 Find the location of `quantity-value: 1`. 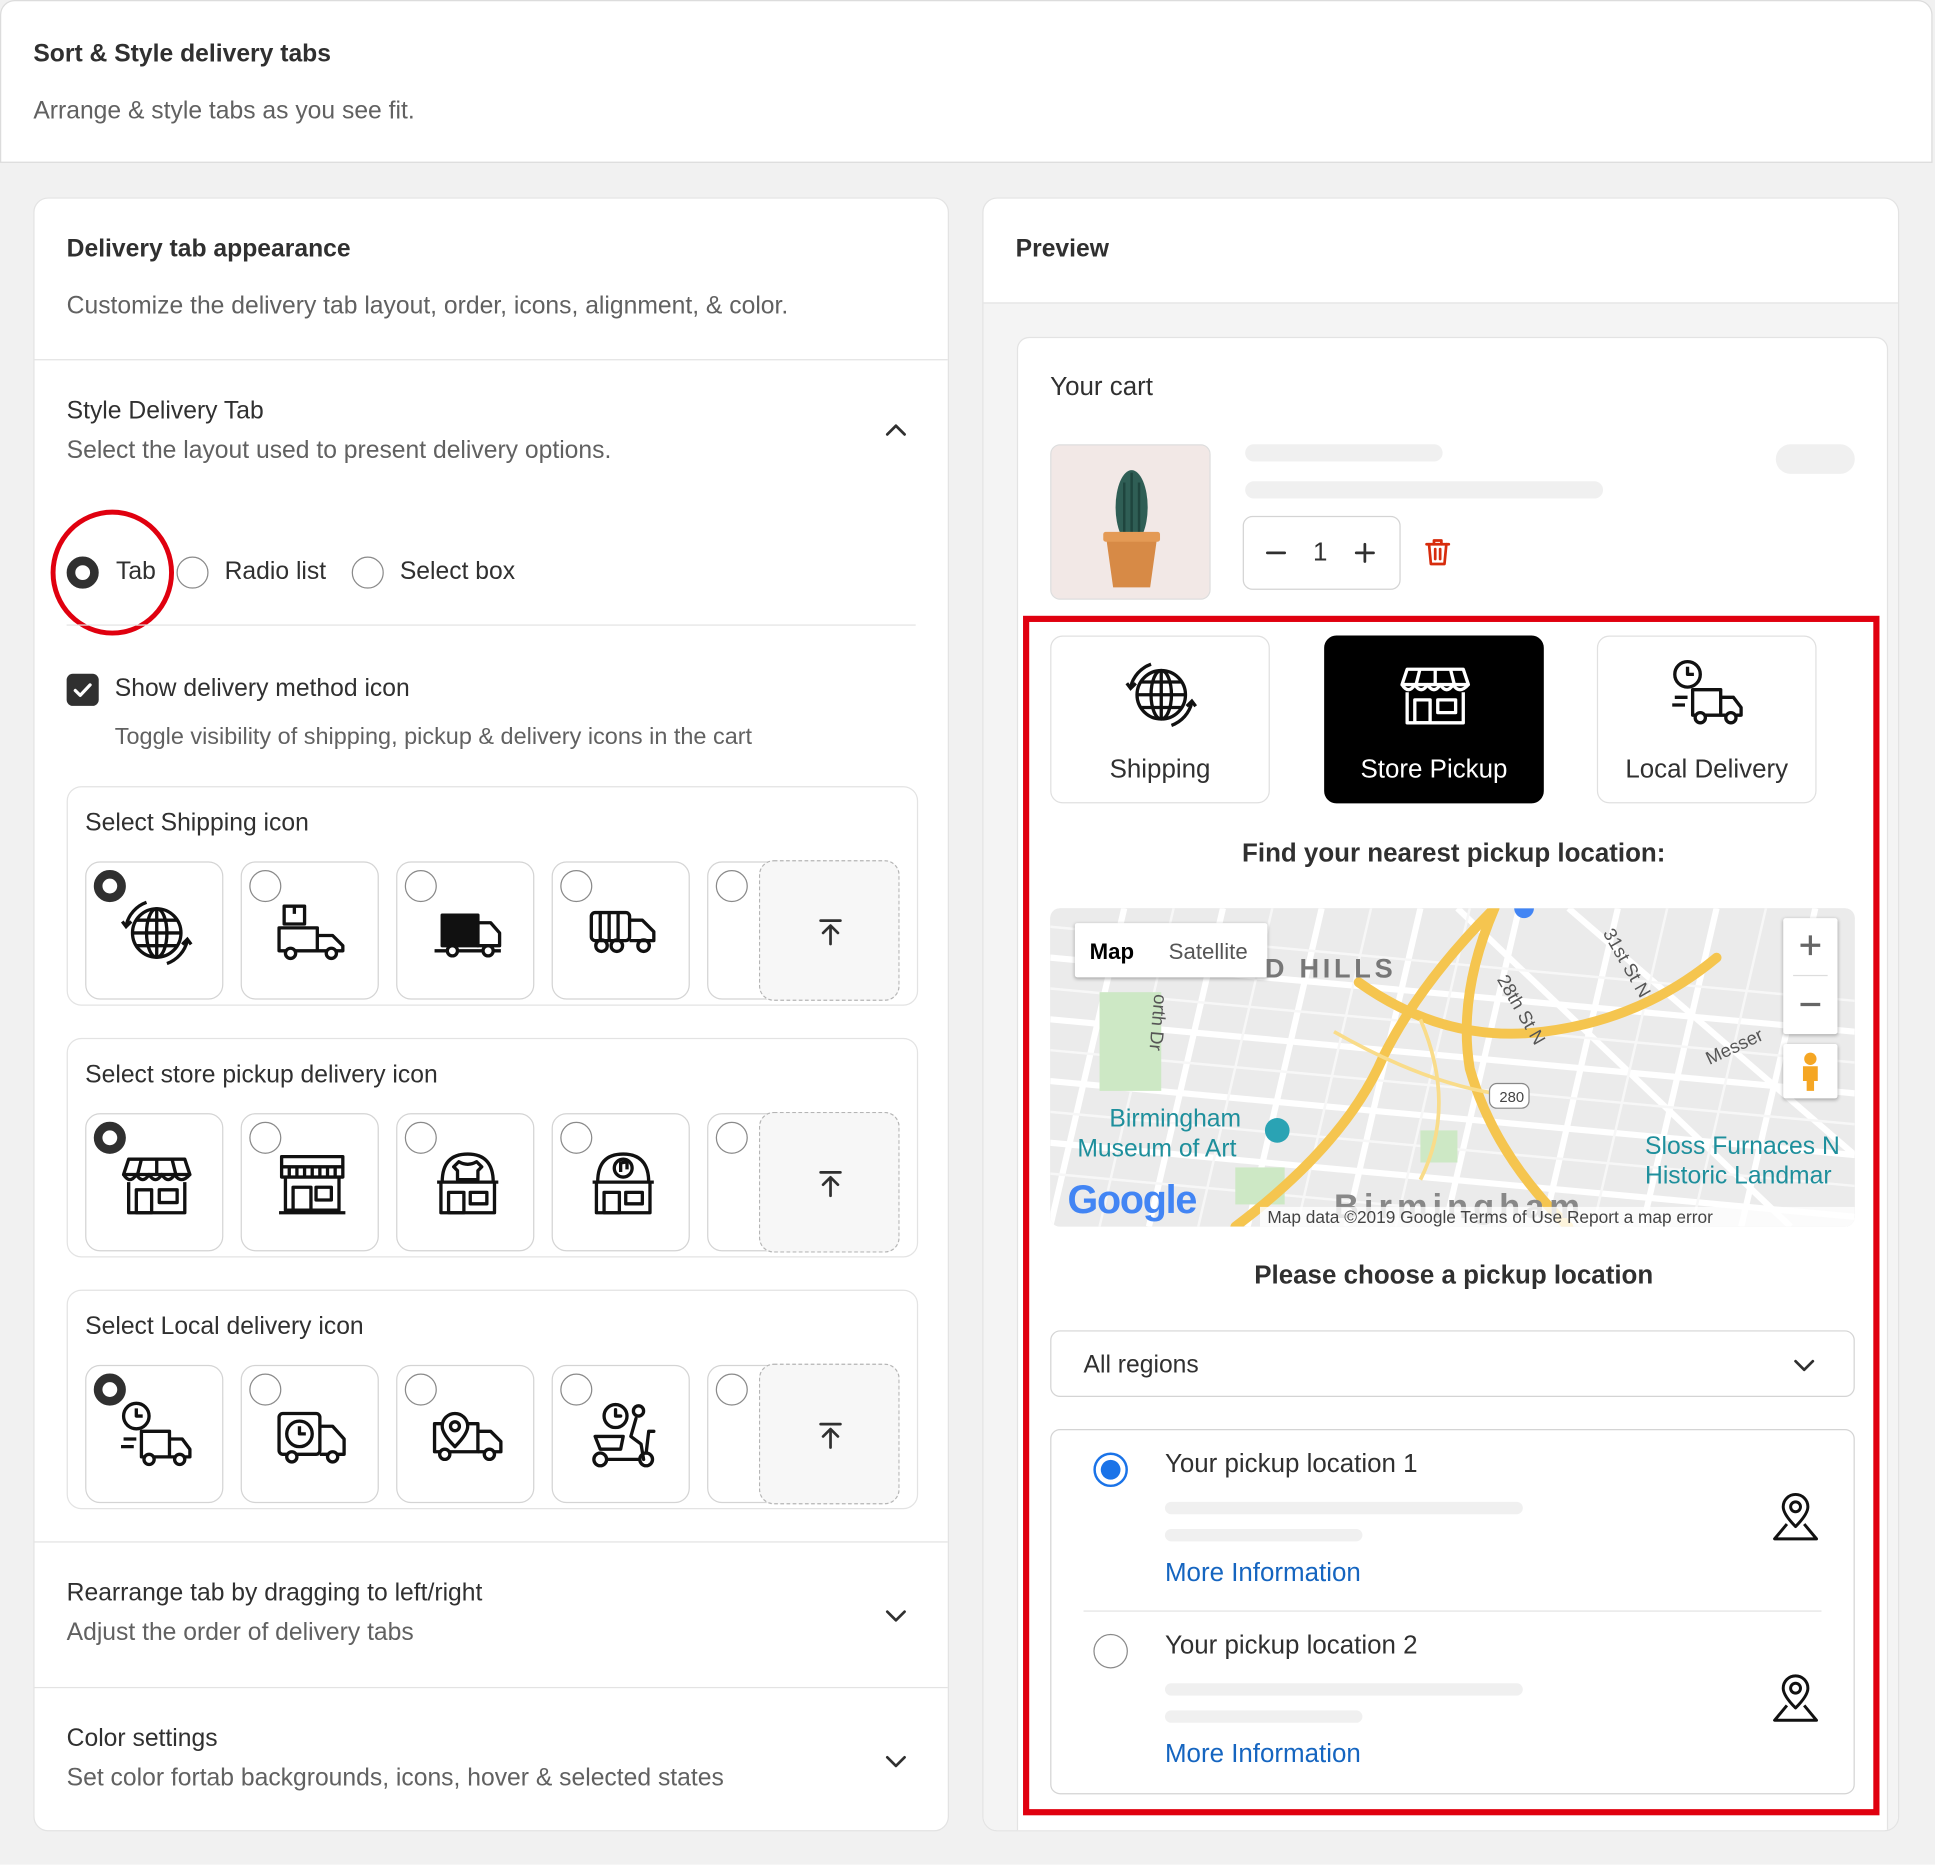

quantity-value: 1 is located at coordinates (1320, 553).